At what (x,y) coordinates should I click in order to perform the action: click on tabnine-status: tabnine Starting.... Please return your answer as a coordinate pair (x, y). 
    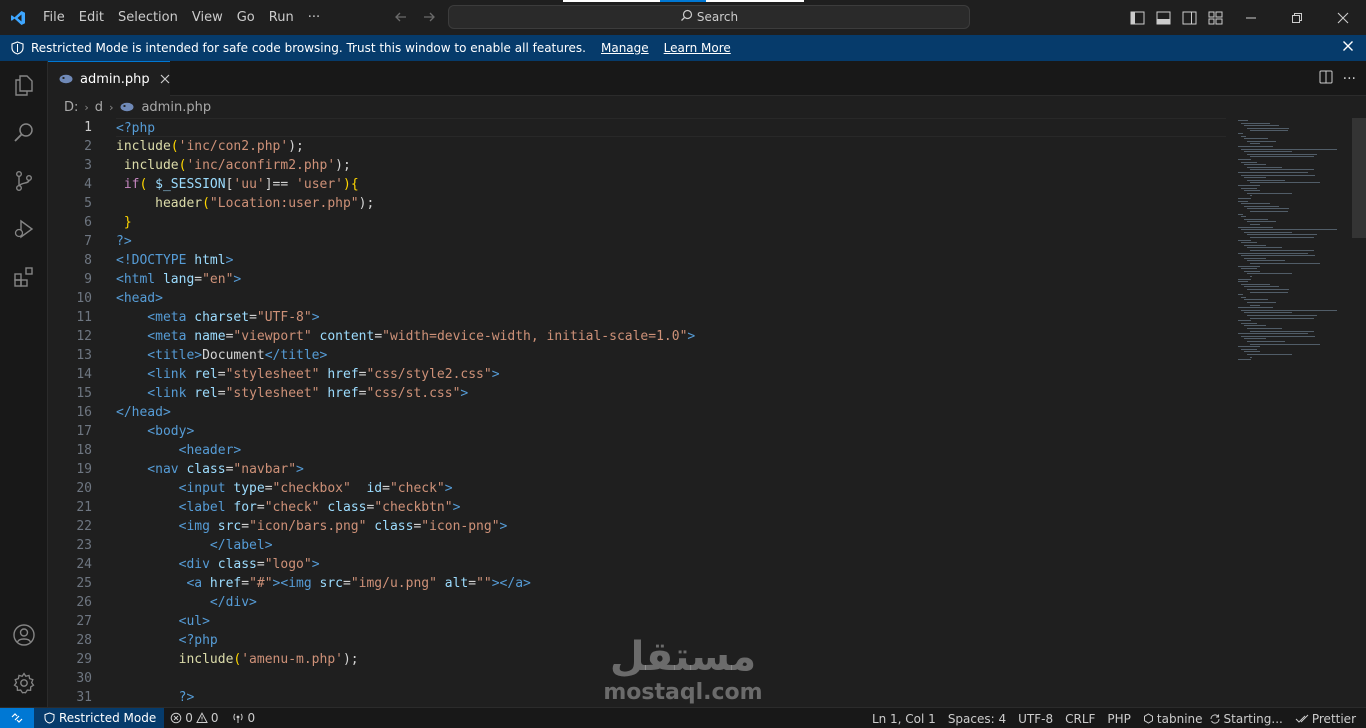
    Looking at the image, I should click on (1213, 719).